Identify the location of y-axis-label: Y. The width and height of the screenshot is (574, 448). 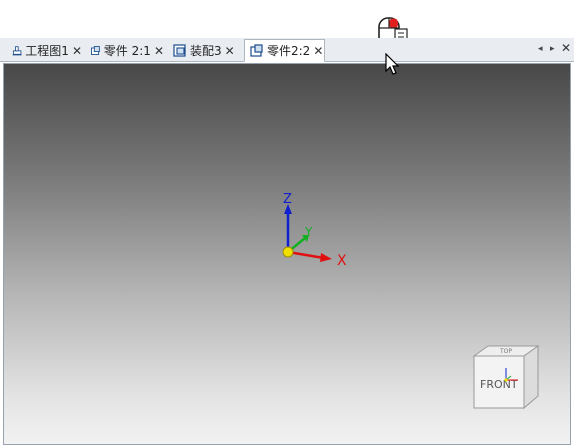
(308, 232).